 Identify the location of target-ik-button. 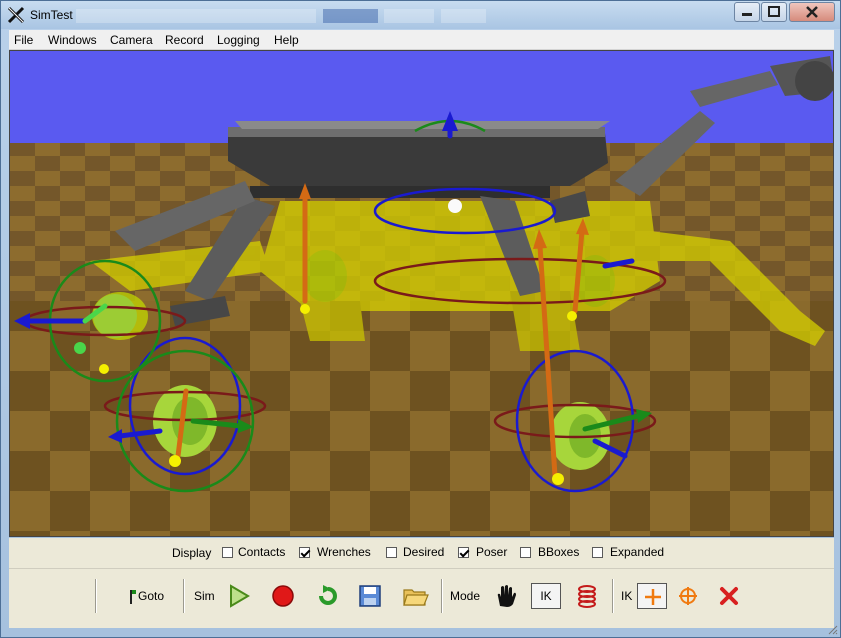
(688, 596).